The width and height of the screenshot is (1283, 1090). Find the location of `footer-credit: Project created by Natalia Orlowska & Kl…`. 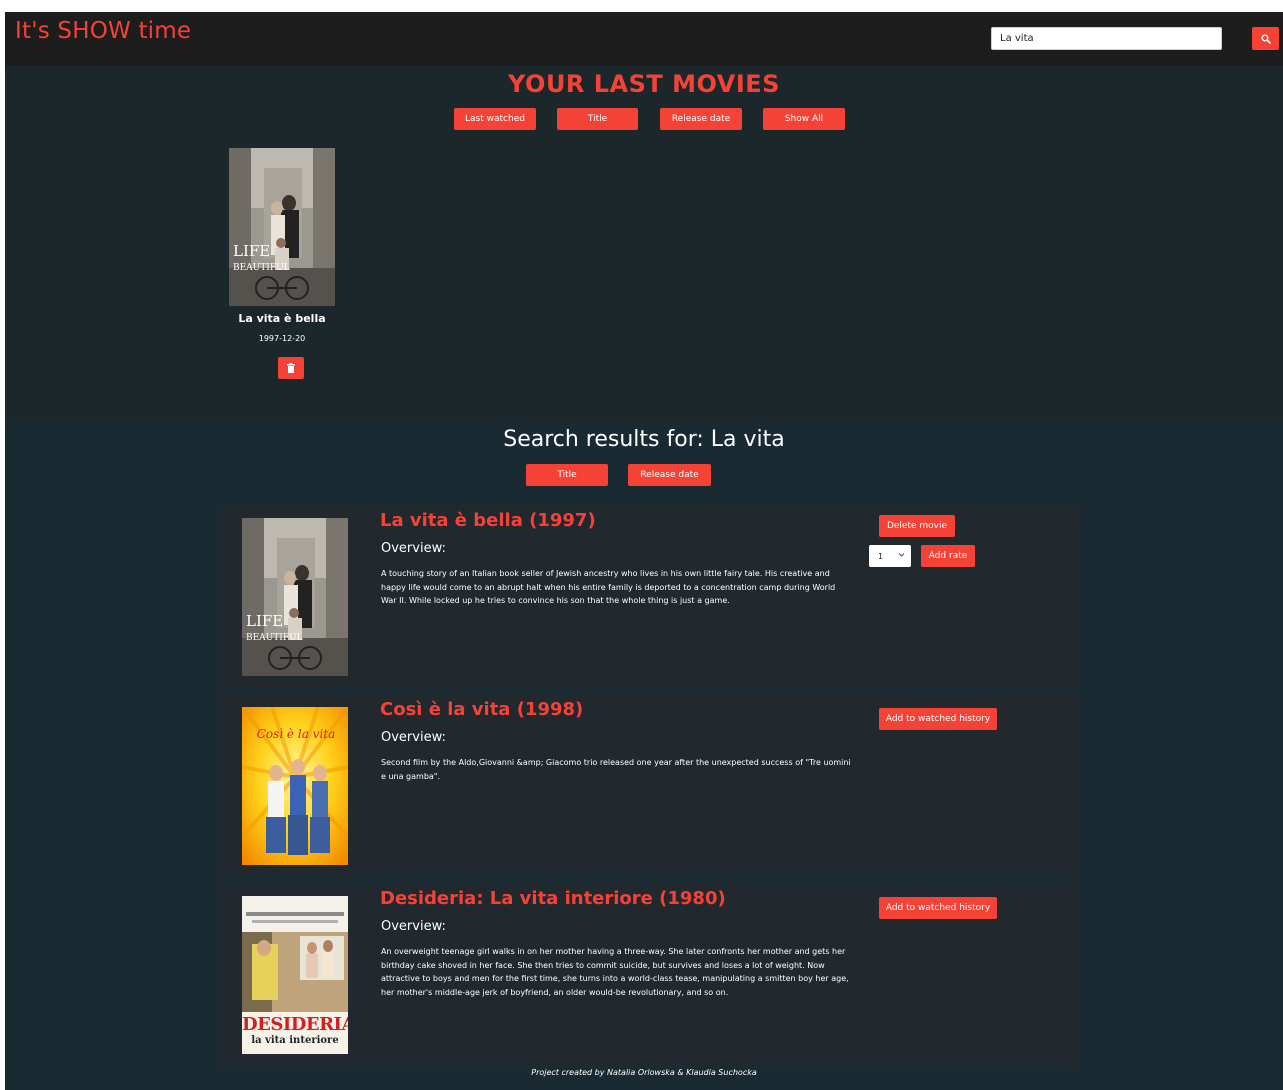

footer-credit: Project created by Natalia Orlowska & Kl… is located at coordinates (644, 1072).